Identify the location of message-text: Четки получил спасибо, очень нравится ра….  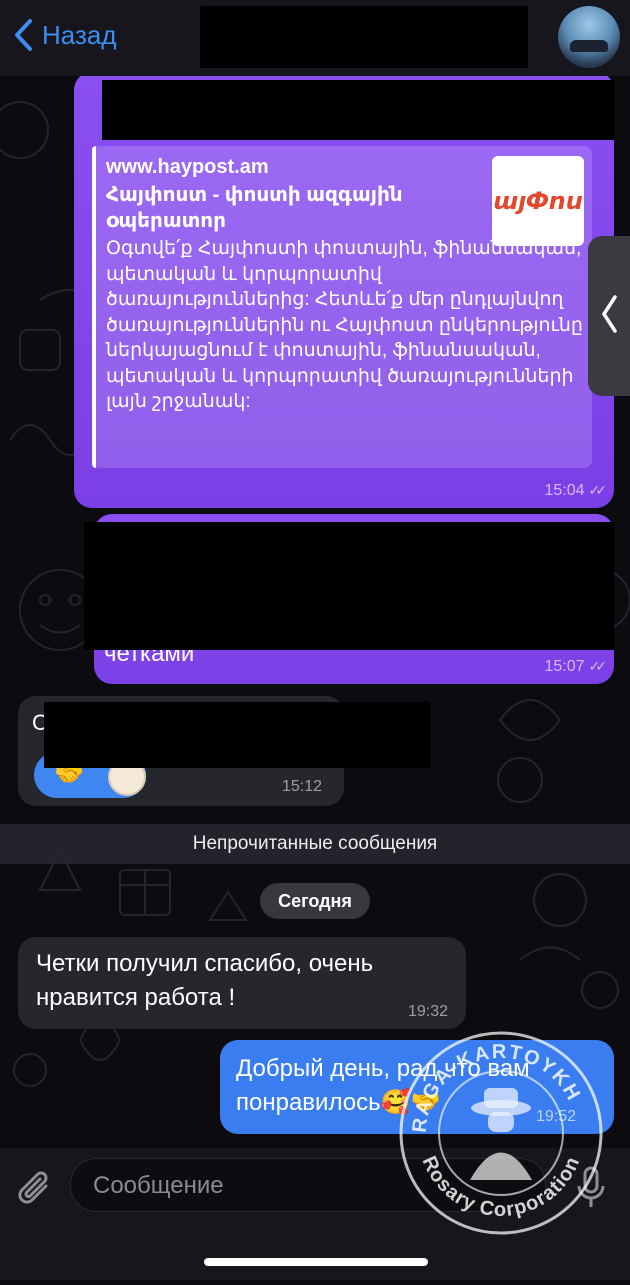
(205, 980).